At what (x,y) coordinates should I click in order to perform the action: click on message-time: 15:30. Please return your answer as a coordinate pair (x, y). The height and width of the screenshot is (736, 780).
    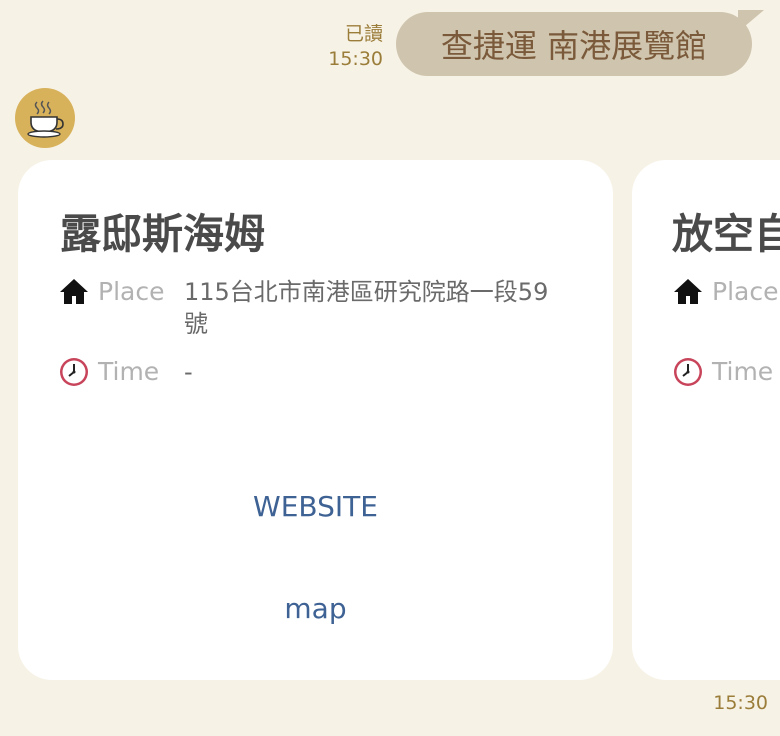
    Looking at the image, I should click on (355, 59).